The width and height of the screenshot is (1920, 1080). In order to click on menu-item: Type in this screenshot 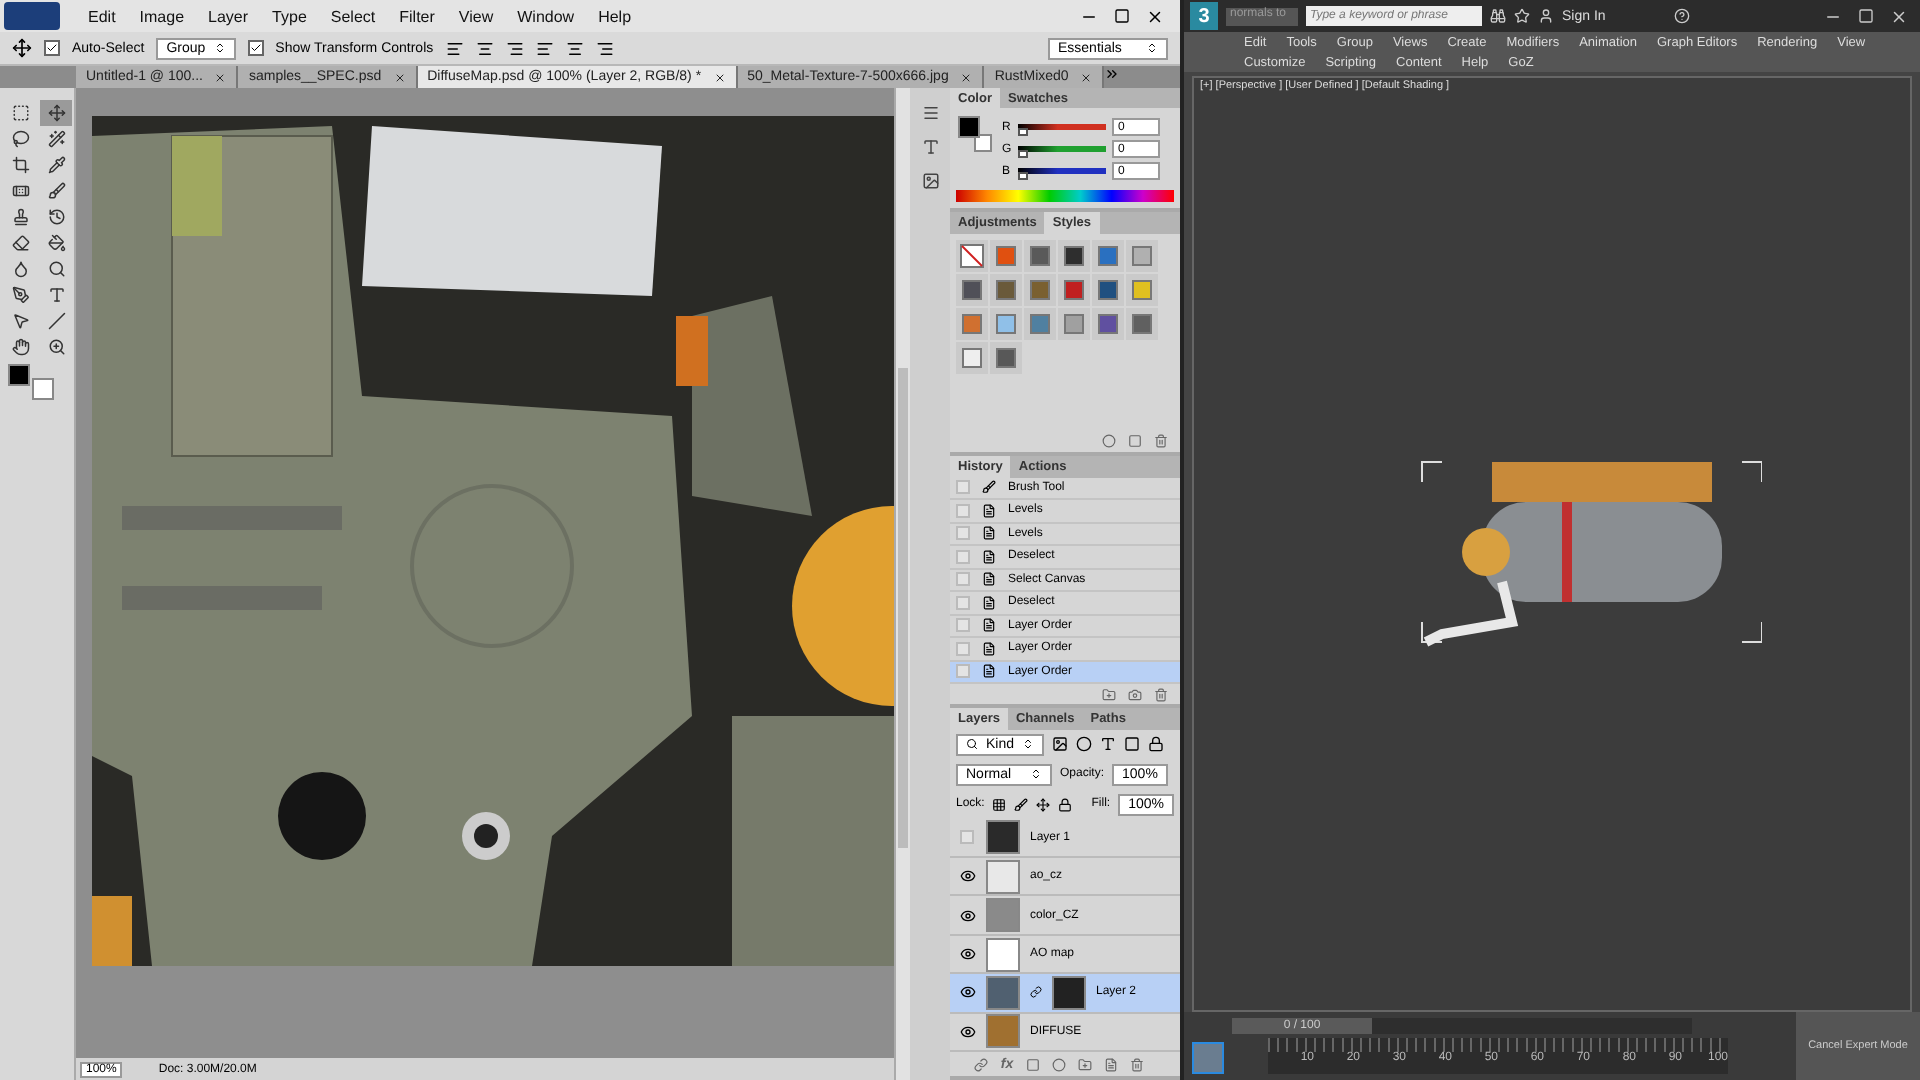, I will do `click(289, 16)`.